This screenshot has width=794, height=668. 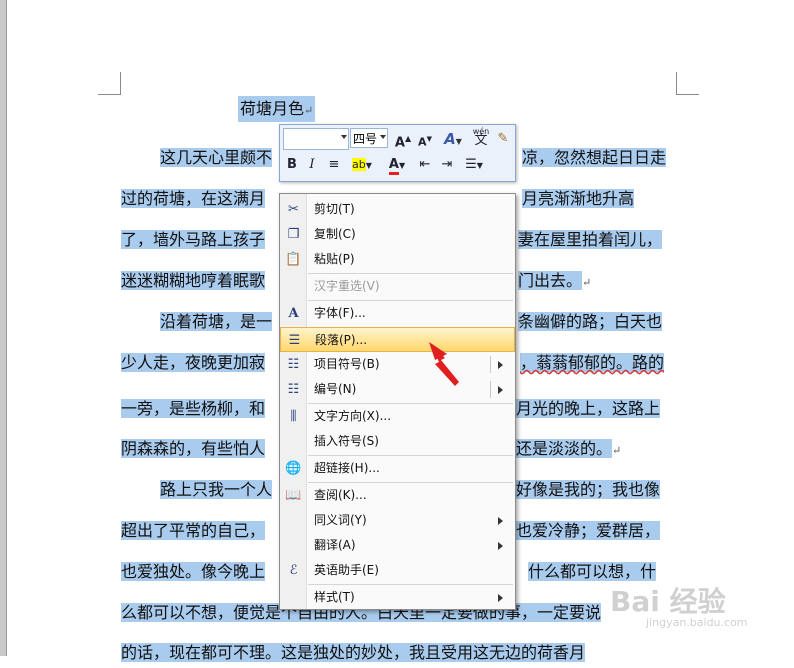 I want to click on english-assistant-icon: ℰ, so click(x=293, y=570).